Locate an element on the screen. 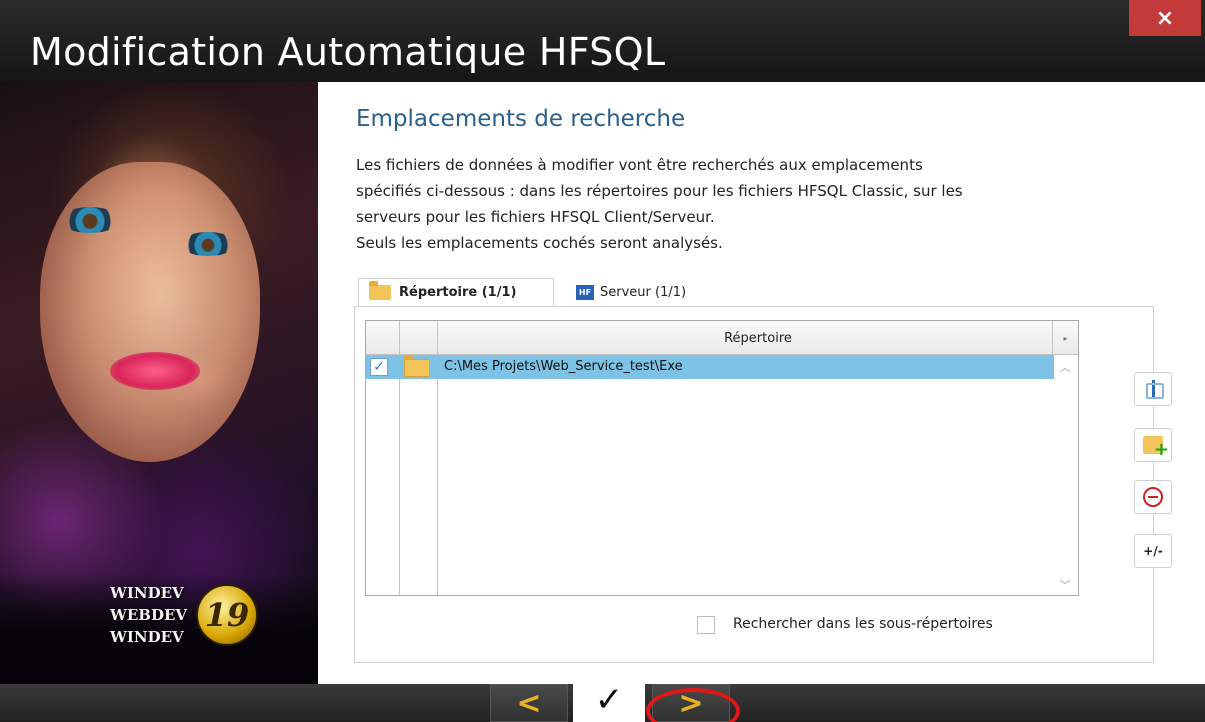 The image size is (1205, 722). toggle-check-label: +/- is located at coordinates (1153, 551).